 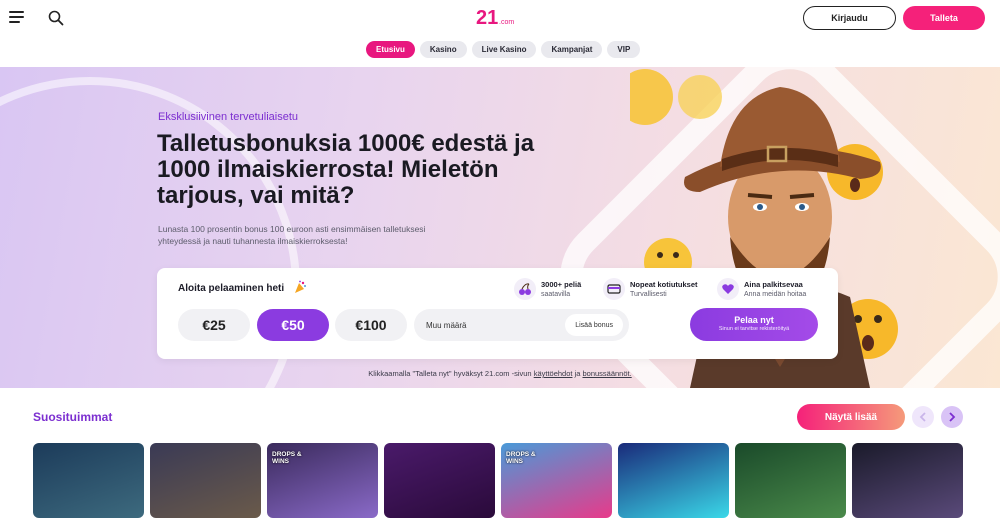 What do you see at coordinates (487, 18) in the screenshot?
I see `svg-text: 21` at bounding box center [487, 18].